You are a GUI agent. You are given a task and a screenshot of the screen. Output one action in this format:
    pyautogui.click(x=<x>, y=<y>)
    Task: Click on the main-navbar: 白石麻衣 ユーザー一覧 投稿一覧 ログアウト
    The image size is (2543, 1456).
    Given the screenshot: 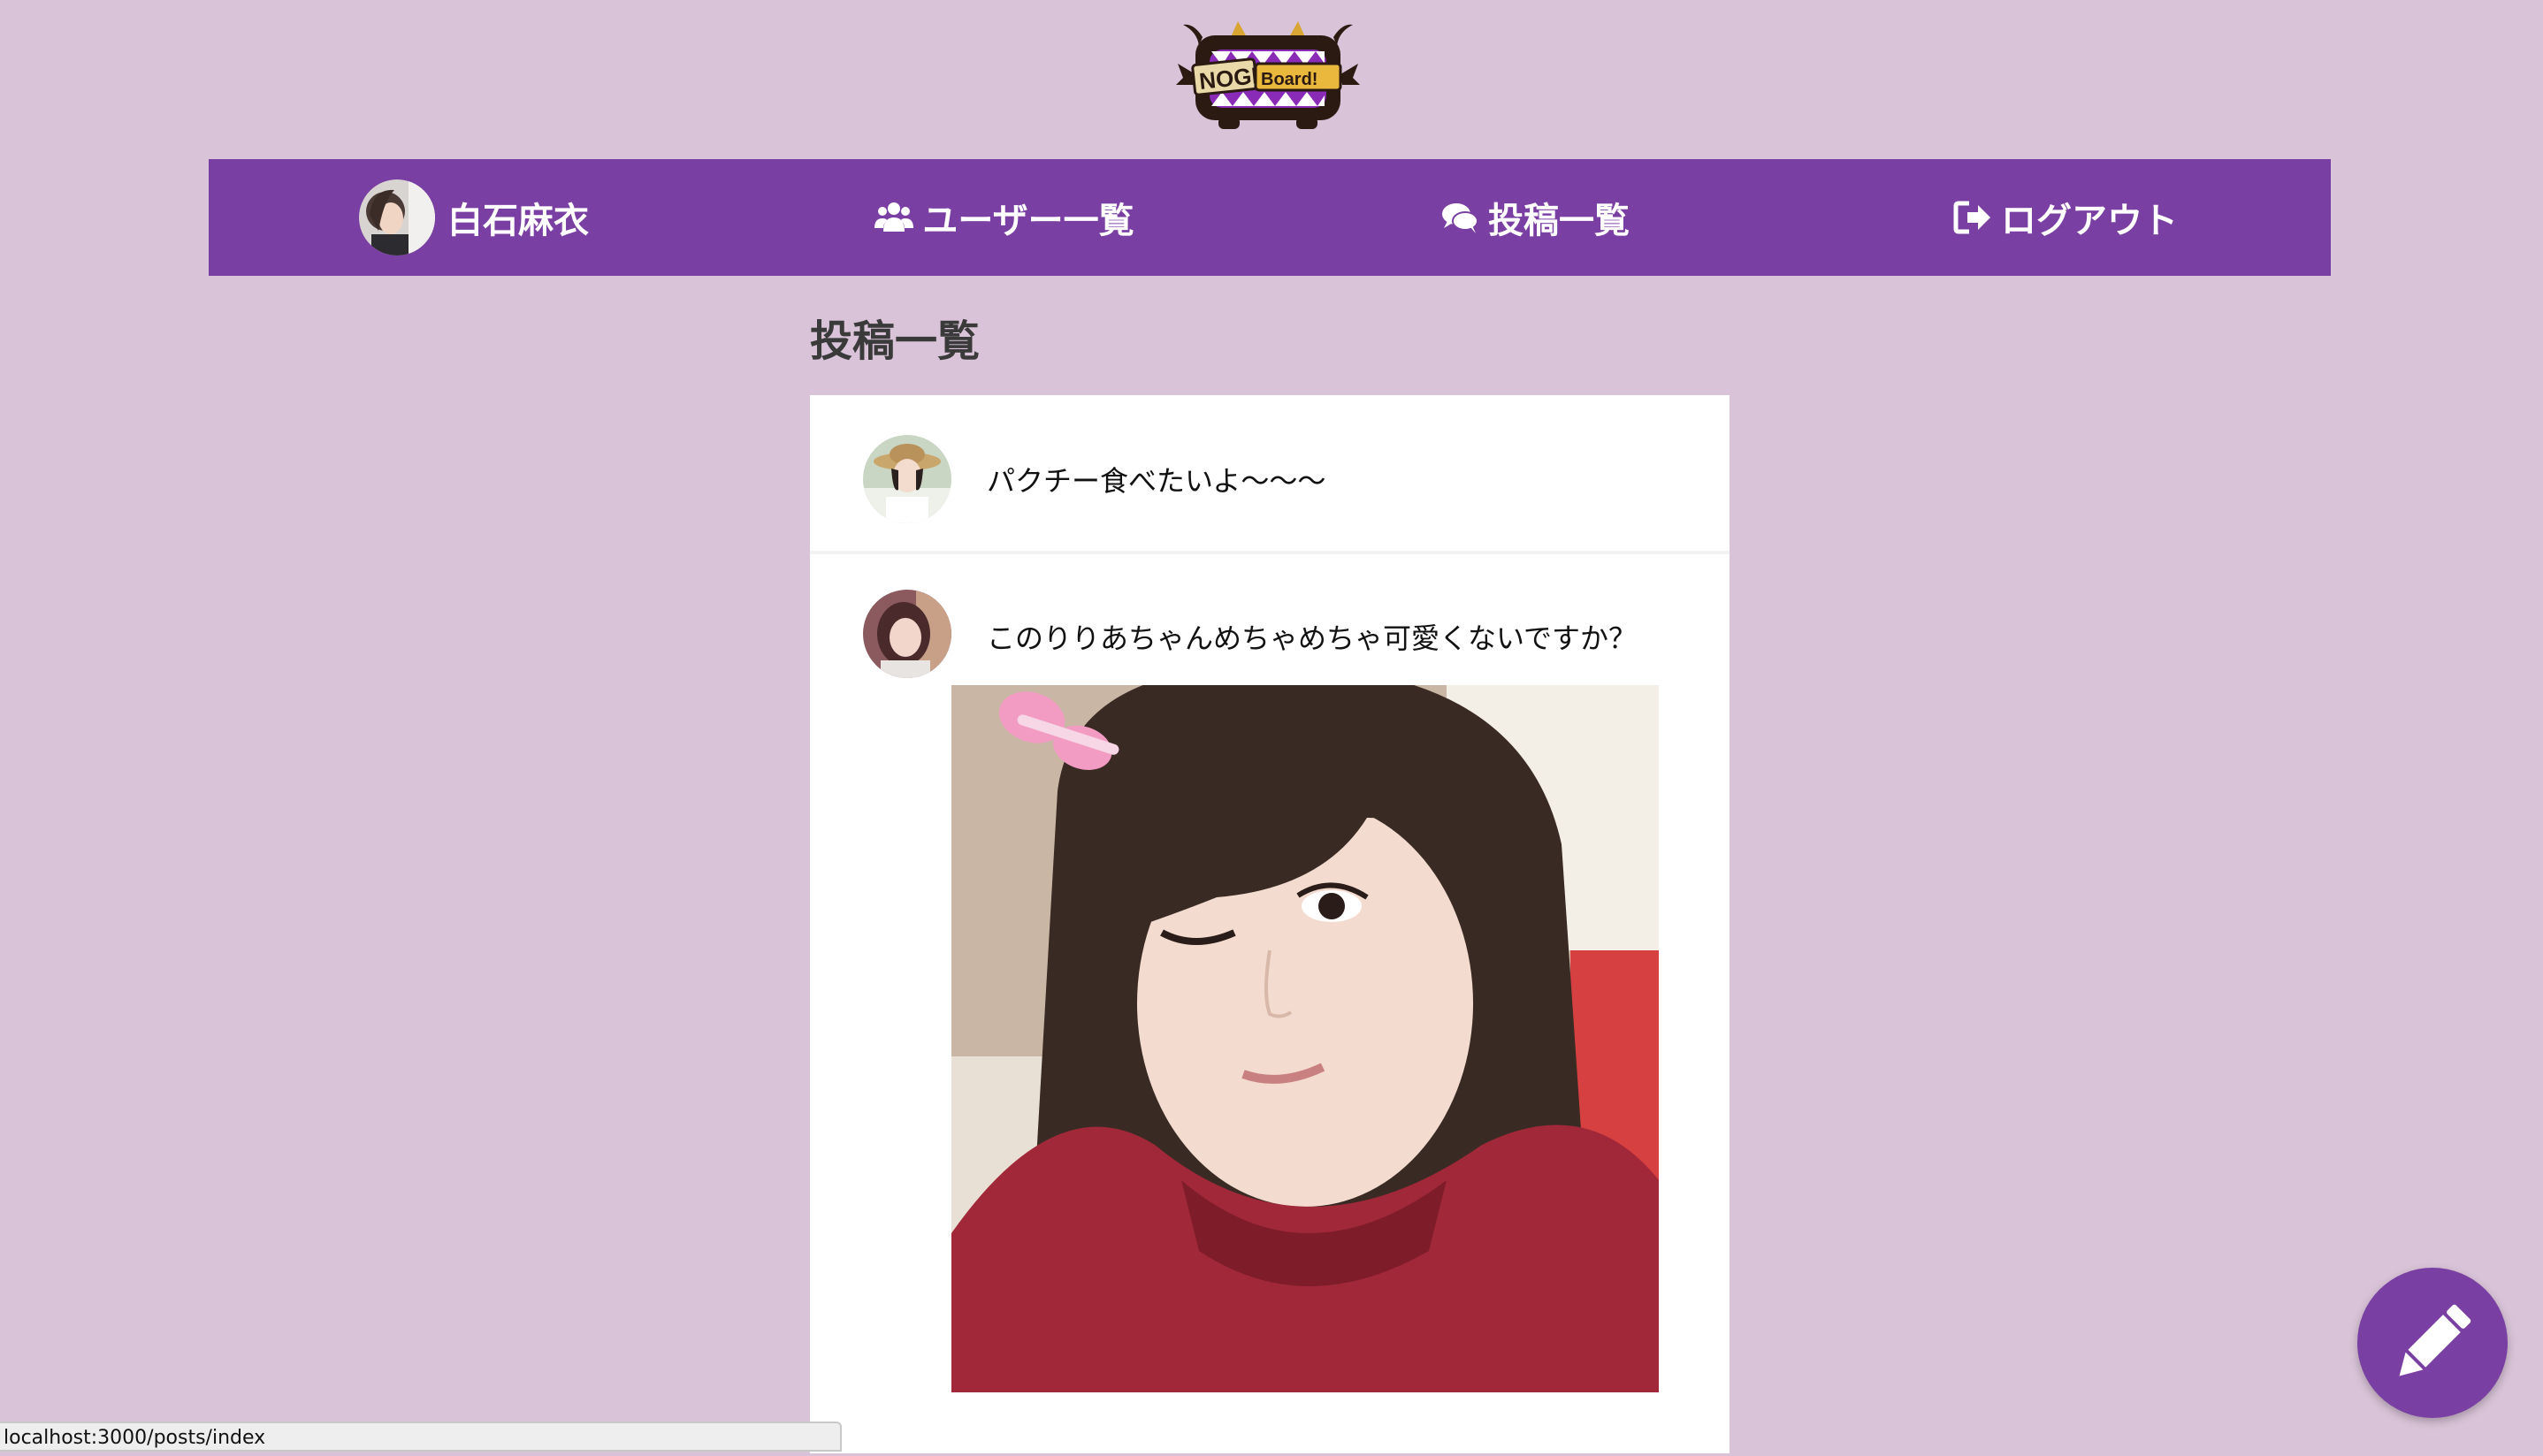 What is the action you would take?
    pyautogui.click(x=1270, y=217)
    